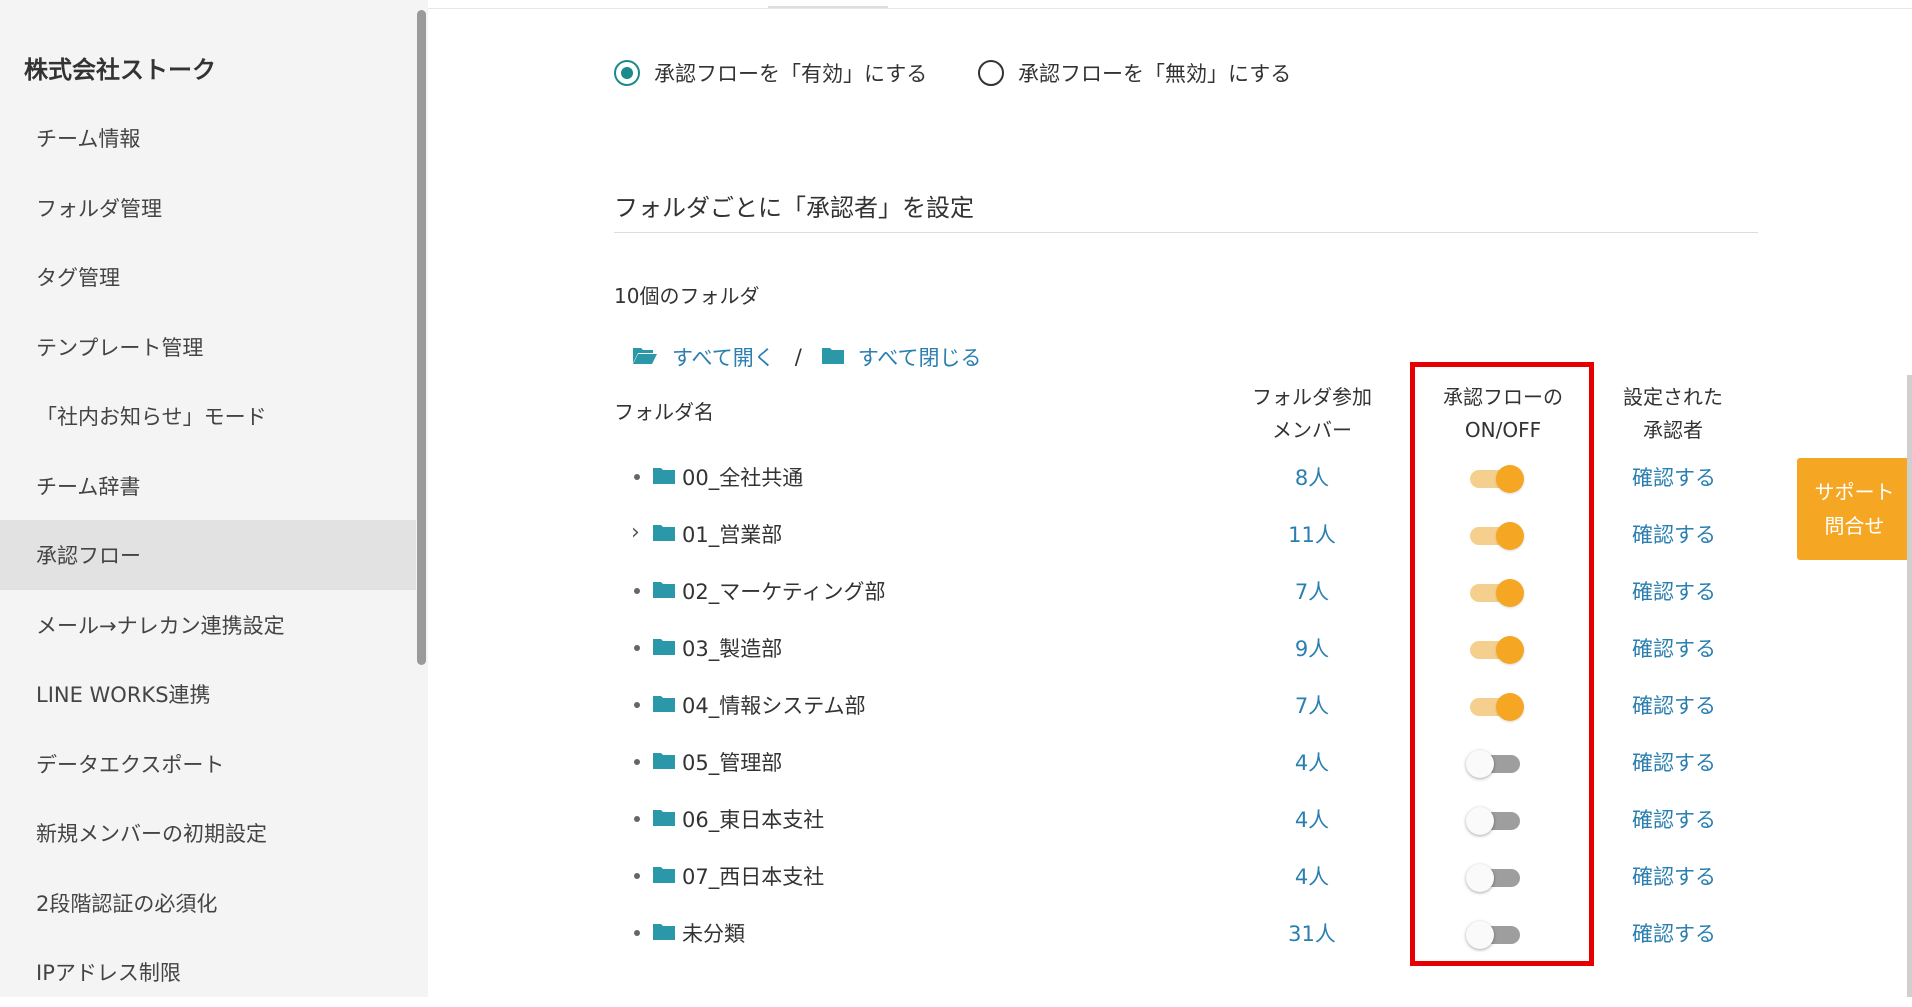 This screenshot has width=1912, height=1007. Describe the element at coordinates (208, 277) in the screenshot. I see `sidebar-item: タグ管理` at that location.